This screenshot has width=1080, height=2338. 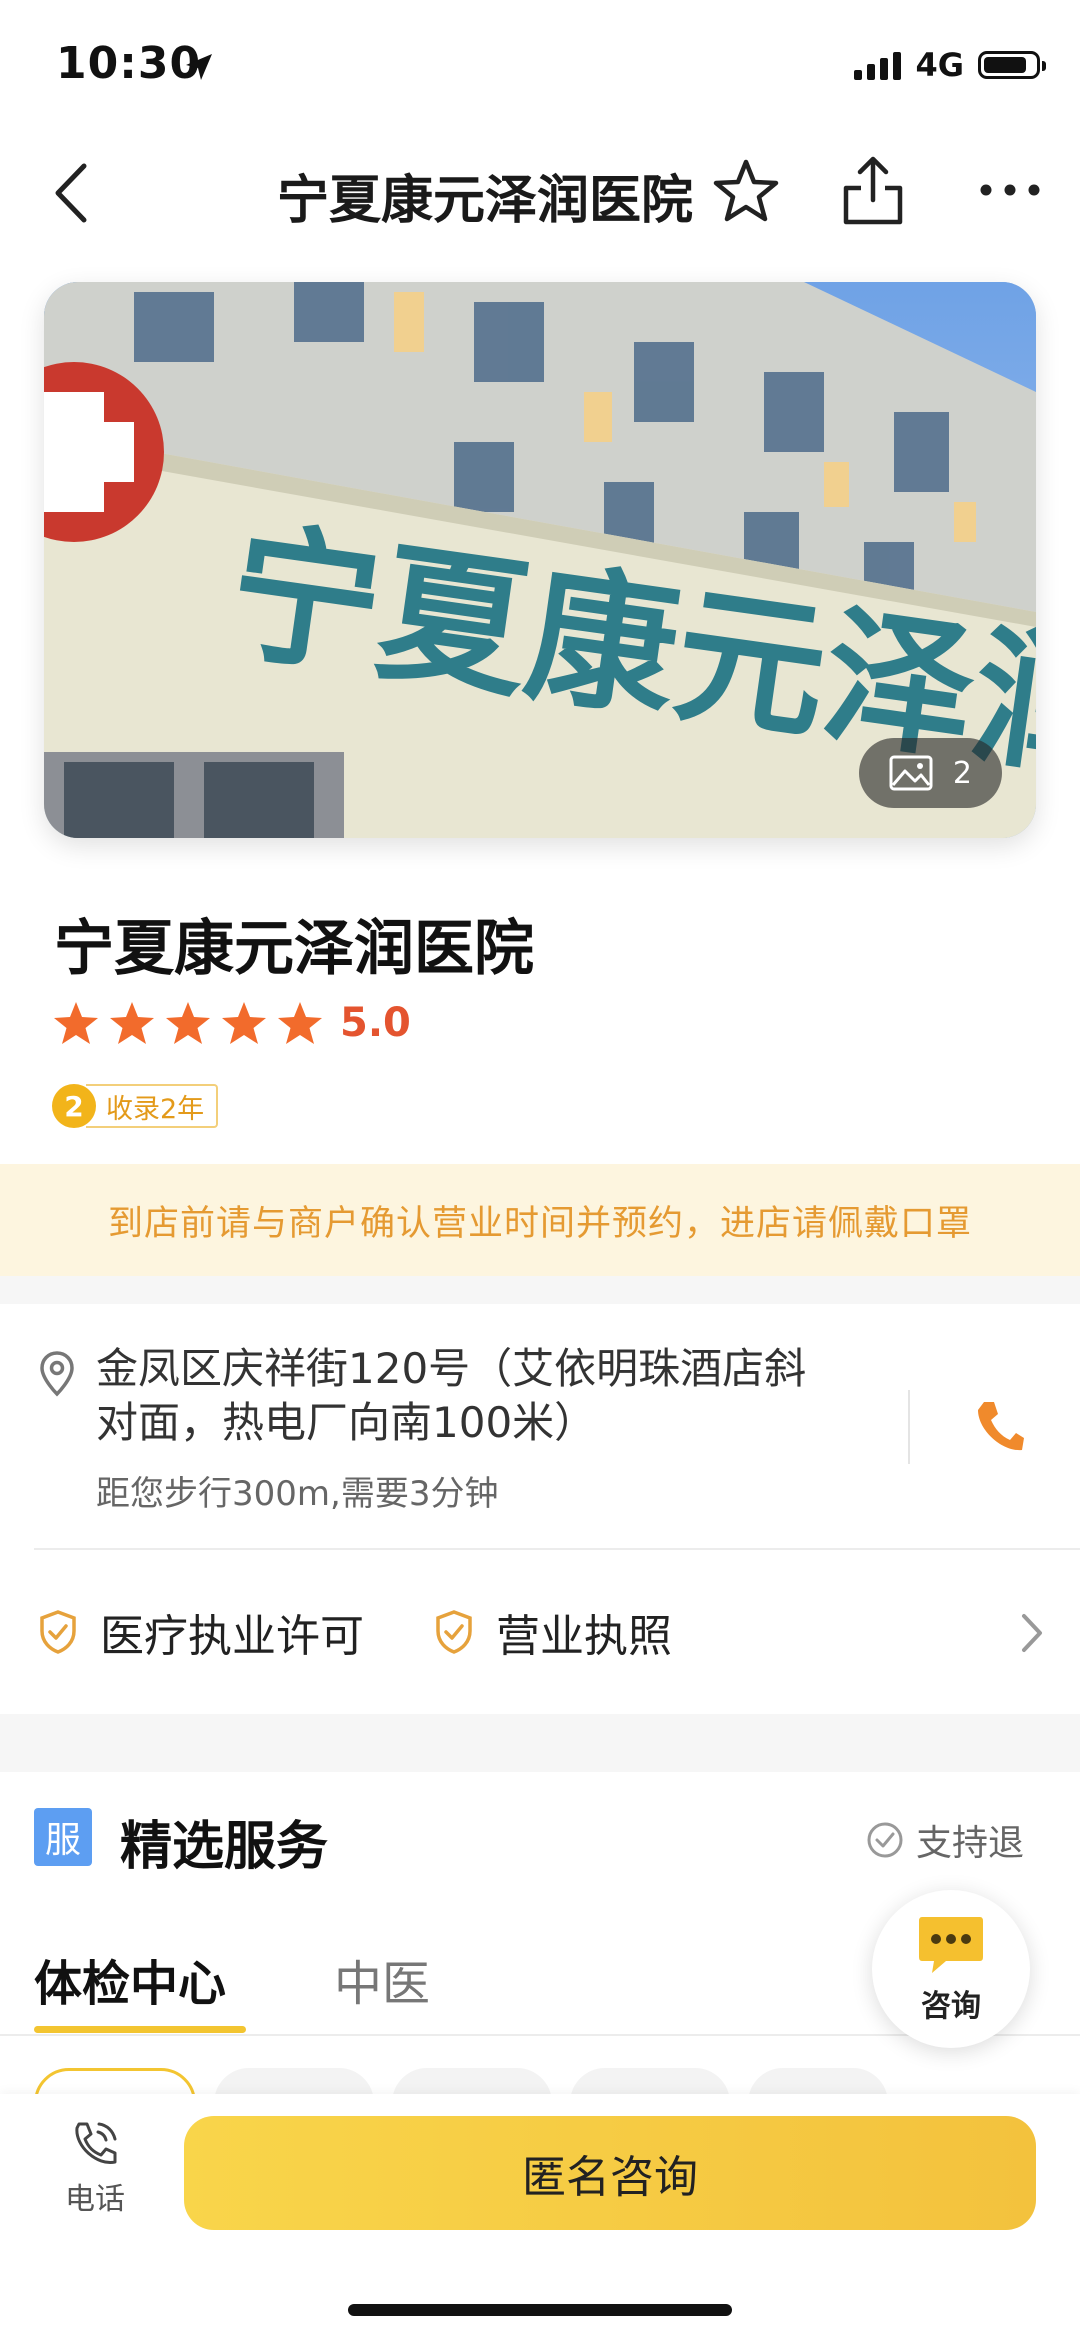 I want to click on consult-fab: 咨询, so click(x=951, y=1969).